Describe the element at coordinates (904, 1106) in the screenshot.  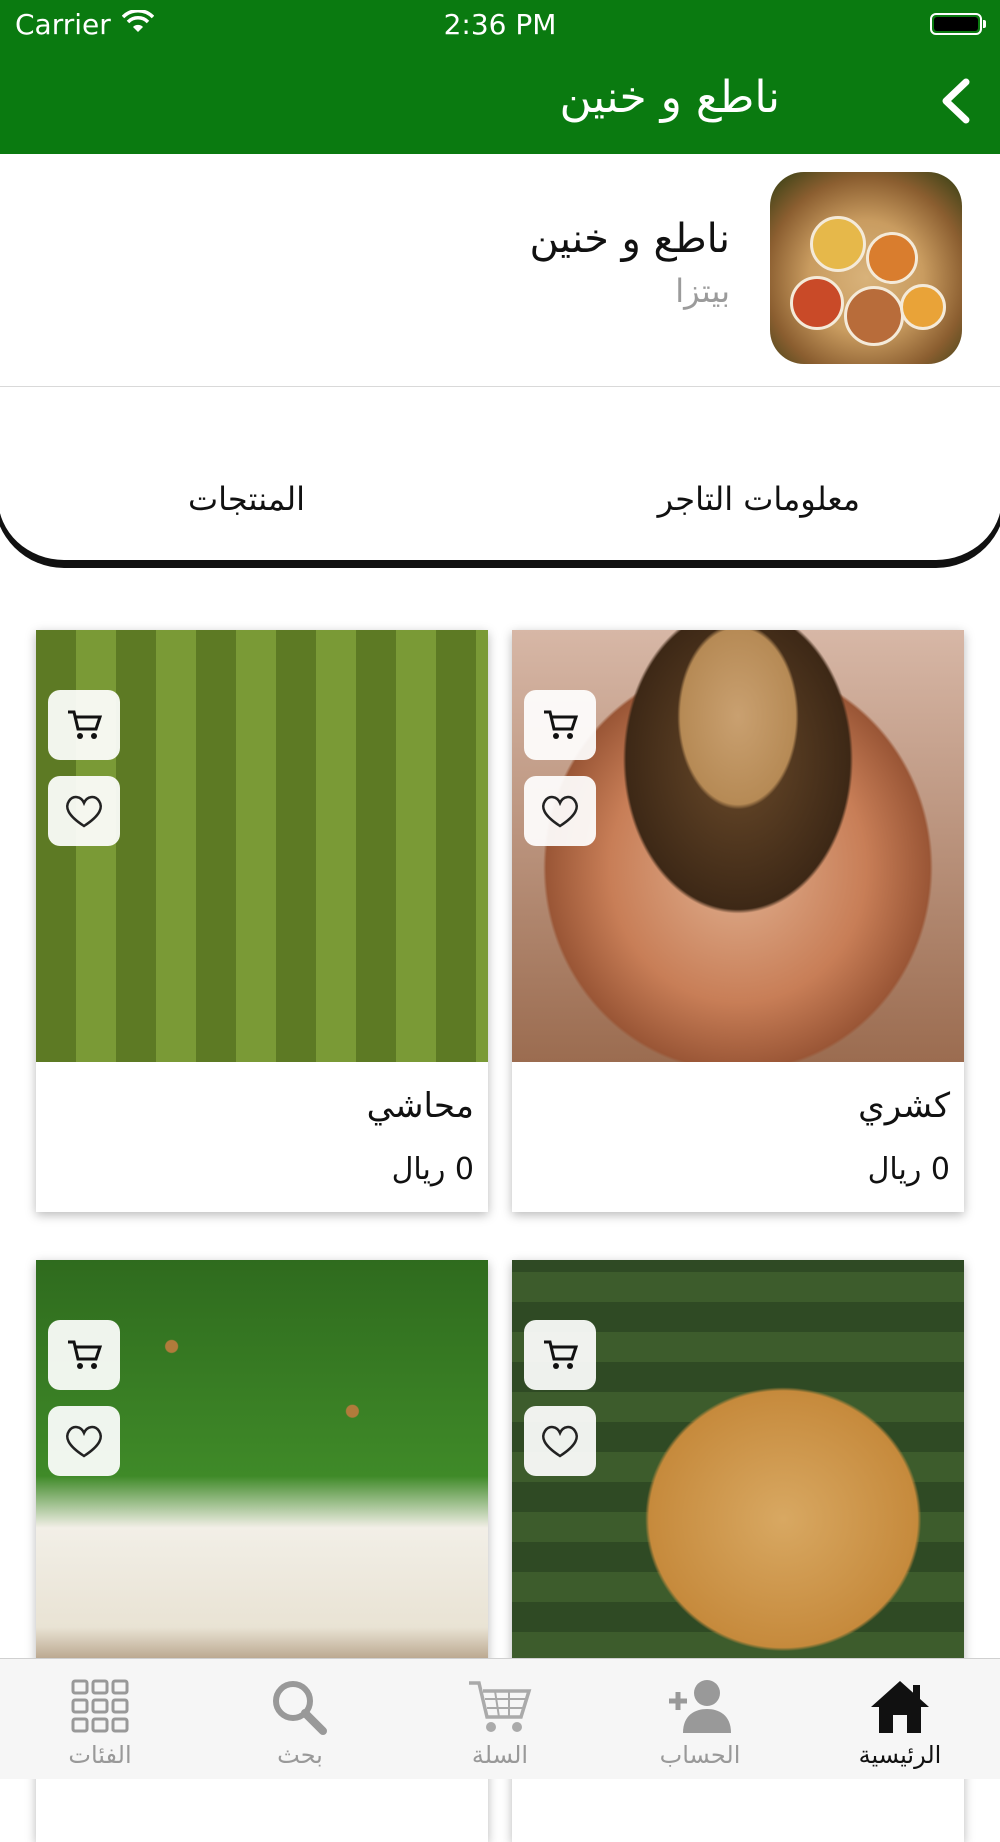
I see `product-name: كشري` at that location.